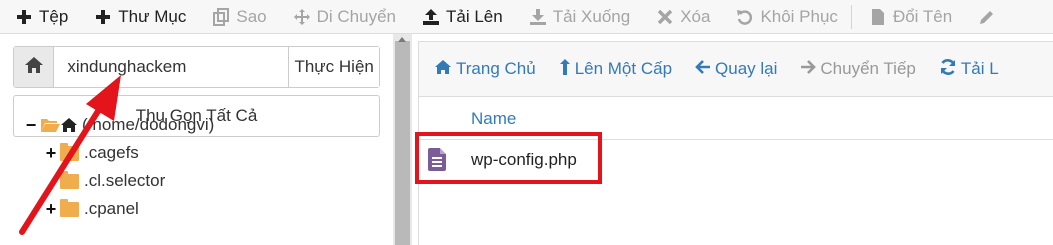 This screenshot has height=245, width=1053. I want to click on forward-button: Chuyển Tiếp, so click(854, 69).